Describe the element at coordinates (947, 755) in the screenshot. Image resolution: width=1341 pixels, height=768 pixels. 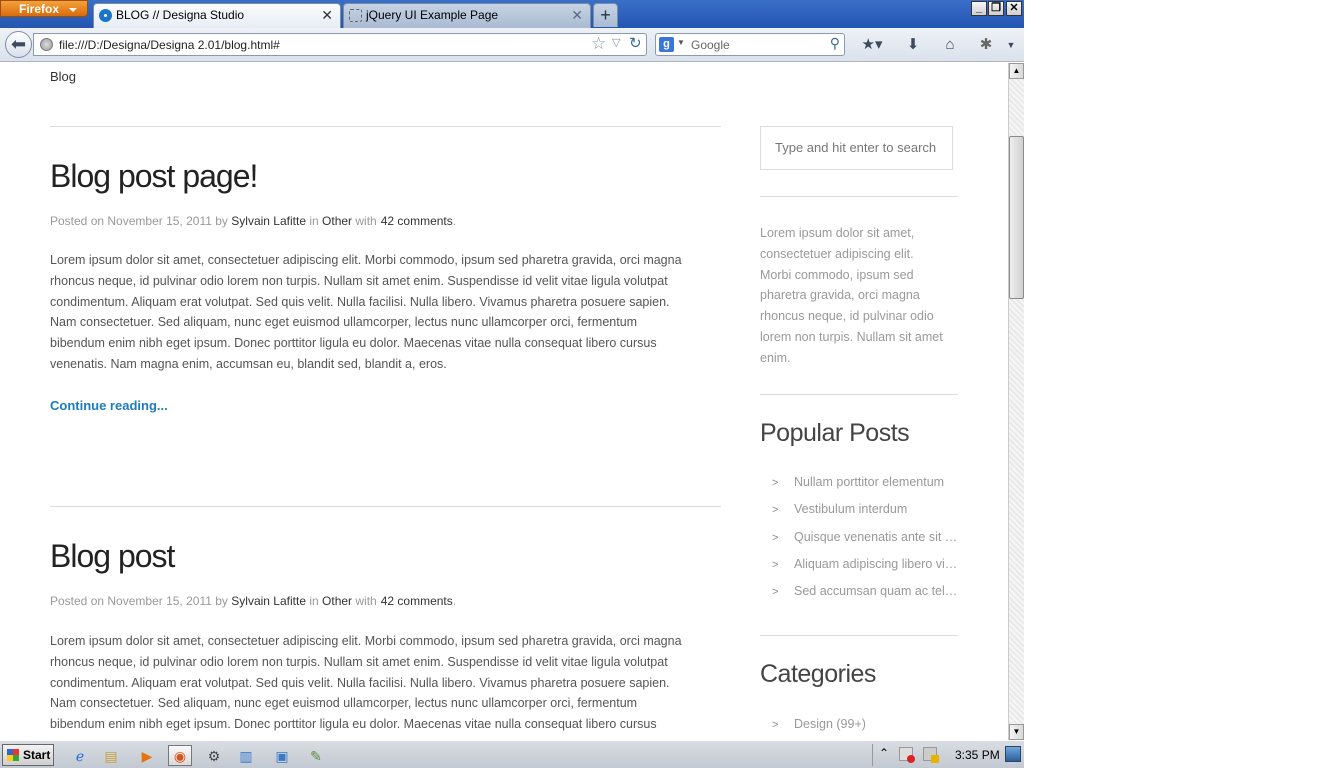
I see `system-tray: ⌃ 3:35 PM` at that location.